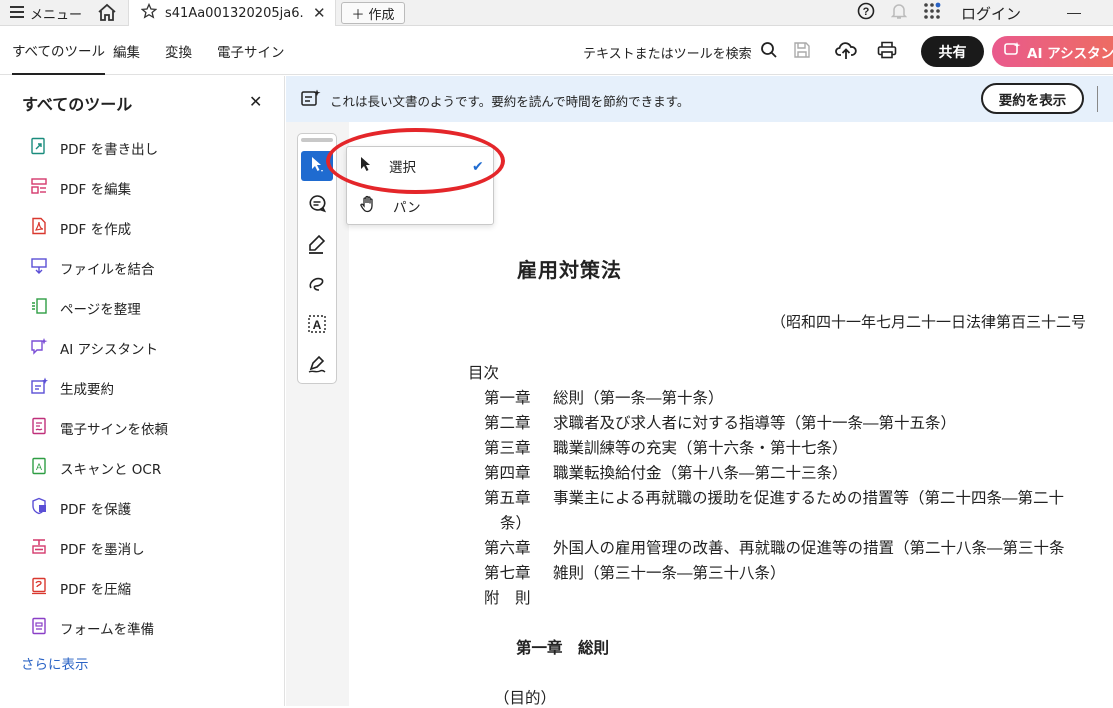 The image size is (1113, 708). I want to click on ai-assistant-icon, so click(39, 348).